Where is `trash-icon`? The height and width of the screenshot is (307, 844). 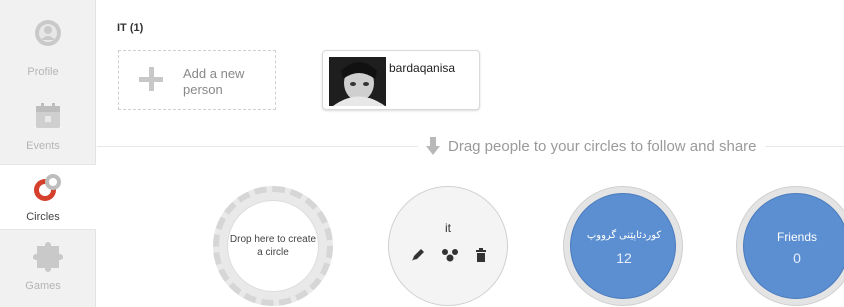 trash-icon is located at coordinates (481, 255).